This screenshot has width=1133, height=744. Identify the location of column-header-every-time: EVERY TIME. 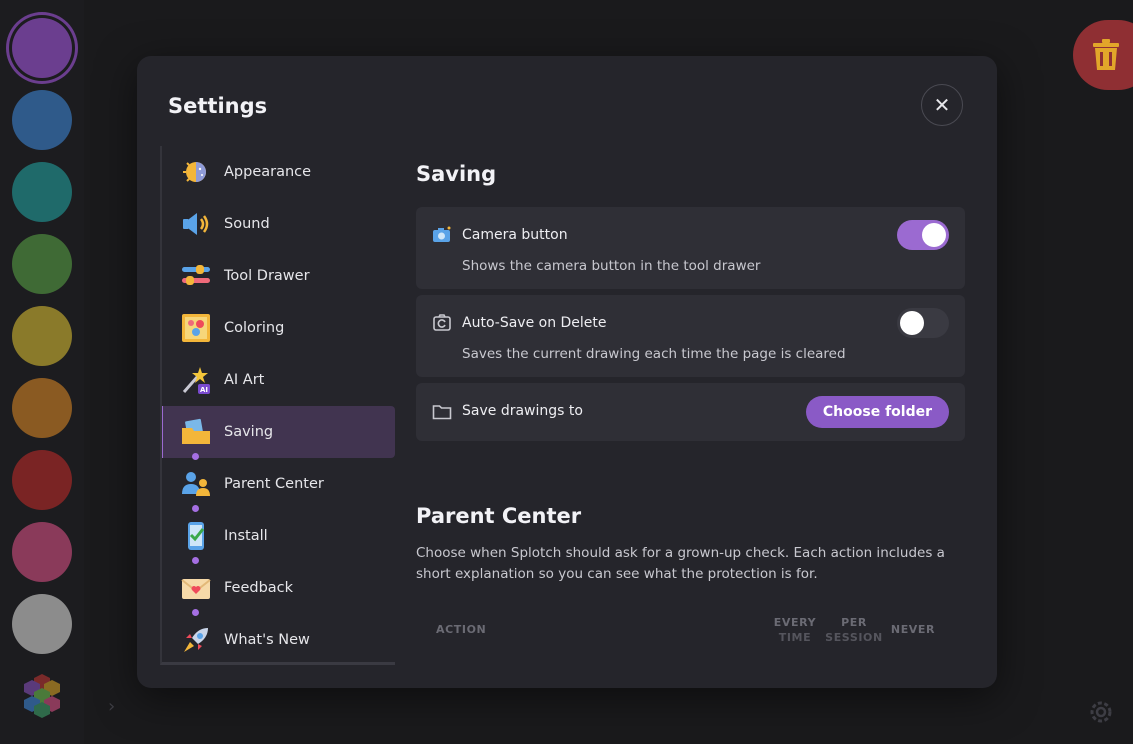
(795, 630).